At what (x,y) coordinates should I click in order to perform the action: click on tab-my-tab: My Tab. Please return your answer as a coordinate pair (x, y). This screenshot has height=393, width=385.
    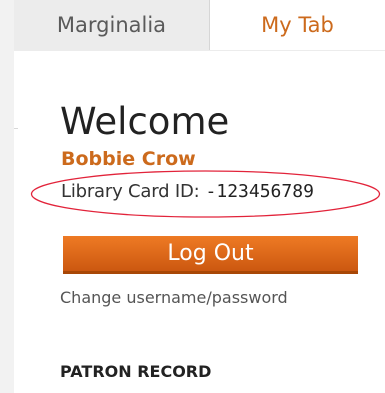
    Looking at the image, I should click on (297, 25).